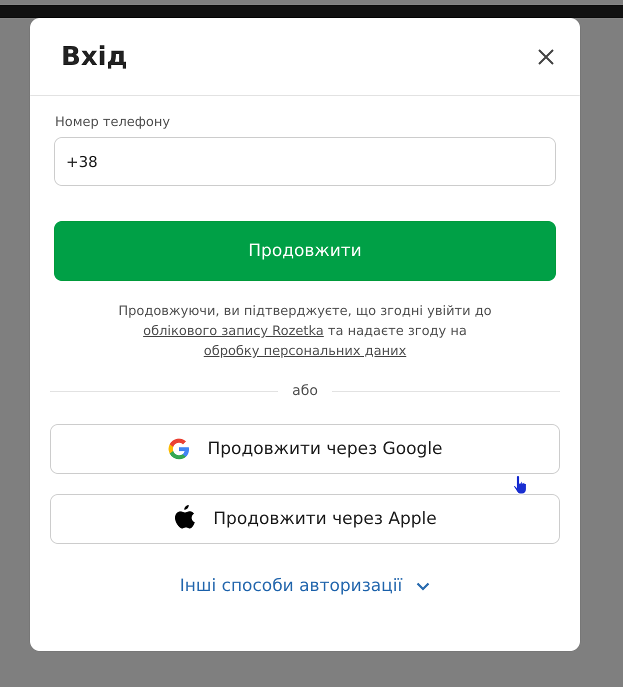 This screenshot has width=623, height=687. What do you see at coordinates (305, 586) in the screenshot?
I see `other-methods-button: Інші способи авторизації` at bounding box center [305, 586].